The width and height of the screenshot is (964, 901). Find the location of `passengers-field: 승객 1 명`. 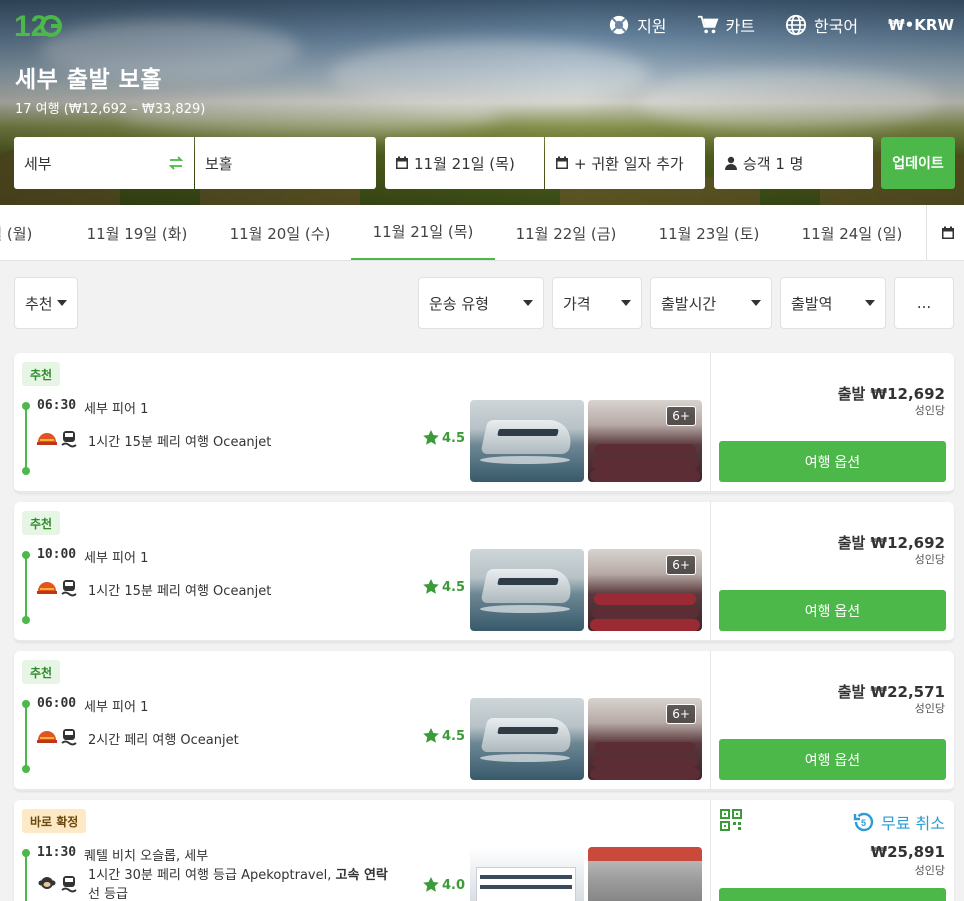

passengers-field: 승객 1 명 is located at coordinates (793, 163).